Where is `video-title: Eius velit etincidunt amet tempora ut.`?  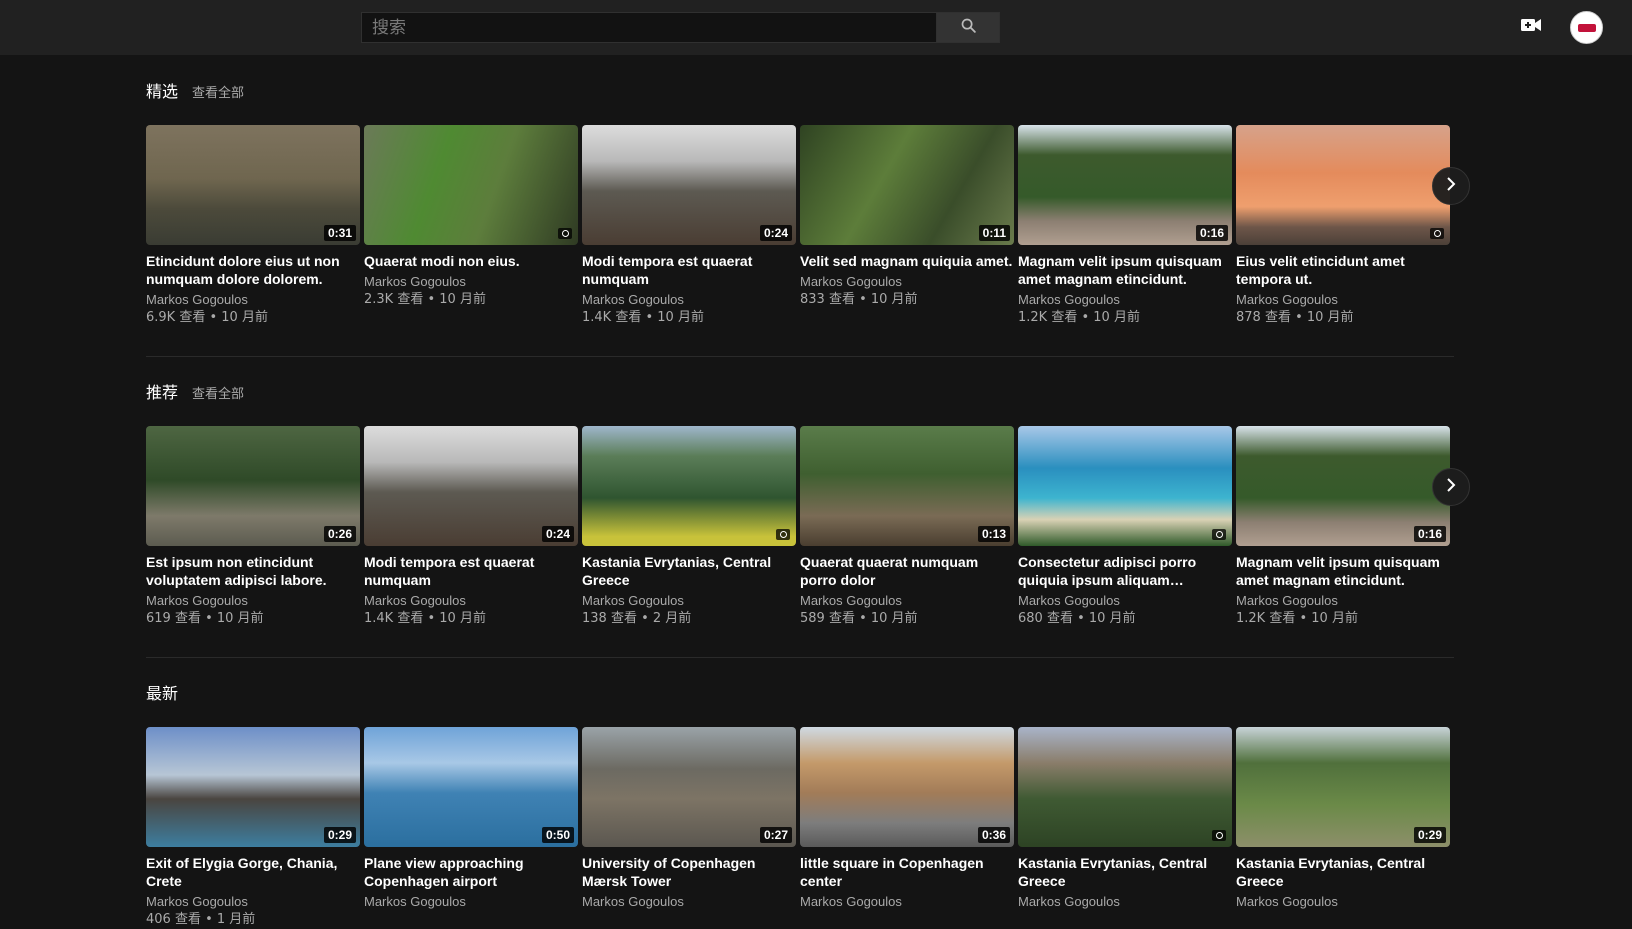
video-title: Eius velit etincidunt amet tempora ut. is located at coordinates (1343, 270).